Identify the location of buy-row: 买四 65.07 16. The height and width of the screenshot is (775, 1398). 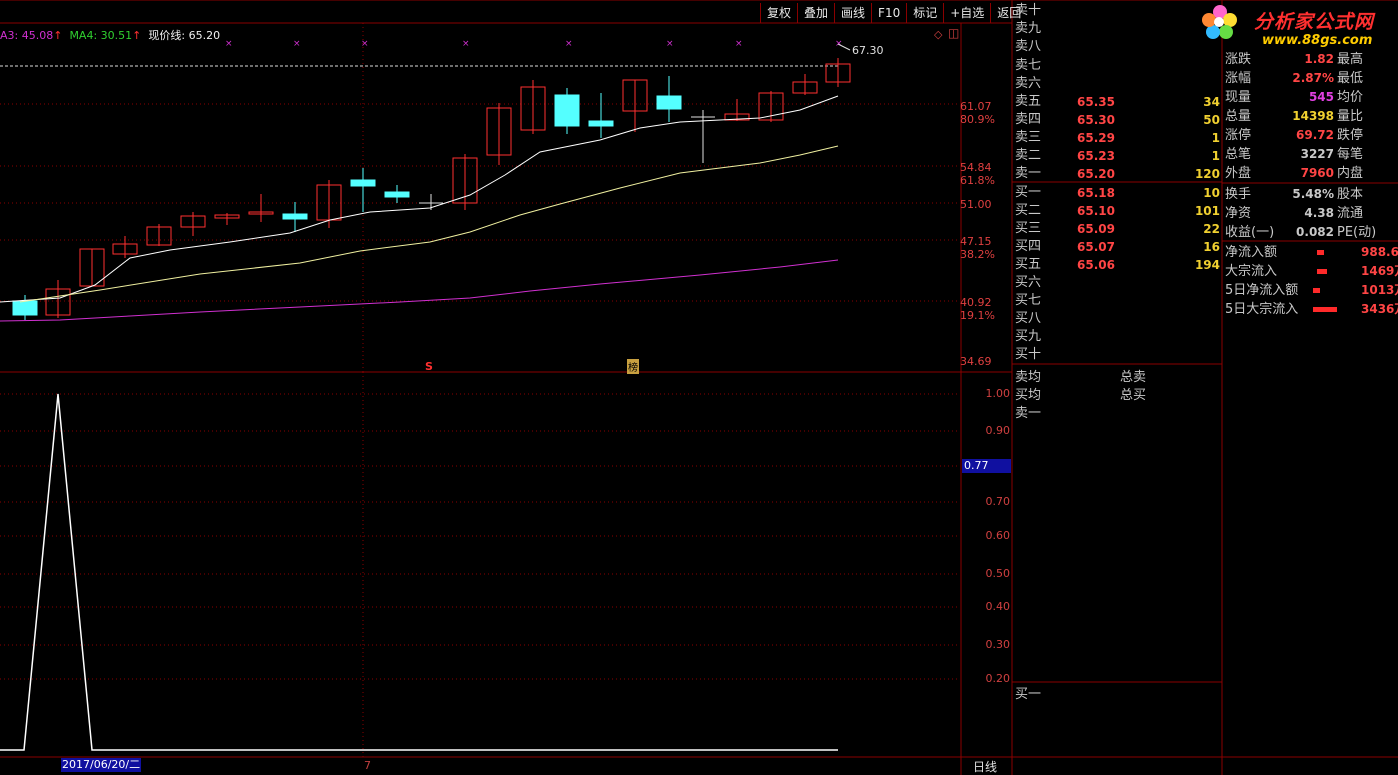
(1117, 247).